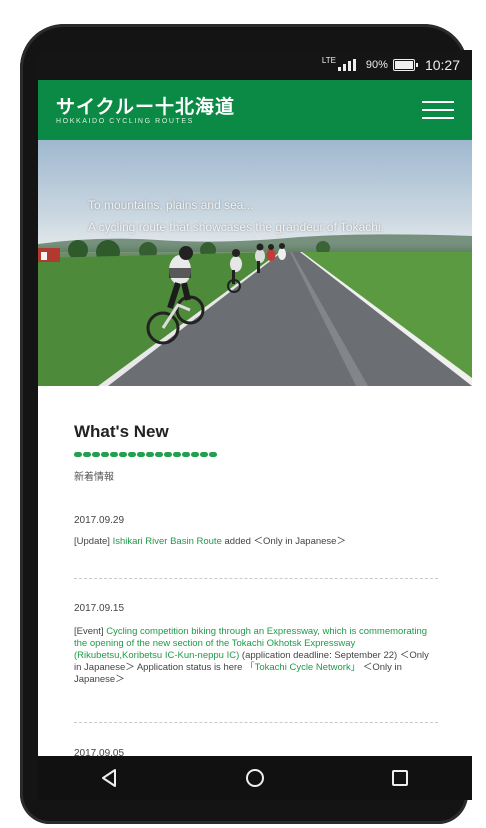 The image size is (486, 828). I want to click on recents-square-icon, so click(399, 778).